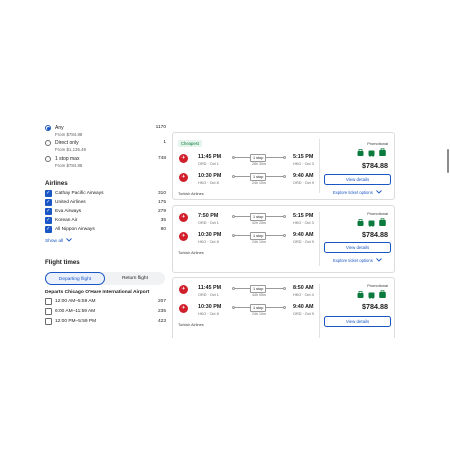 The image size is (450, 450). Describe the element at coordinates (164, 142) in the screenshot. I see `stops-option-count: 1` at that location.